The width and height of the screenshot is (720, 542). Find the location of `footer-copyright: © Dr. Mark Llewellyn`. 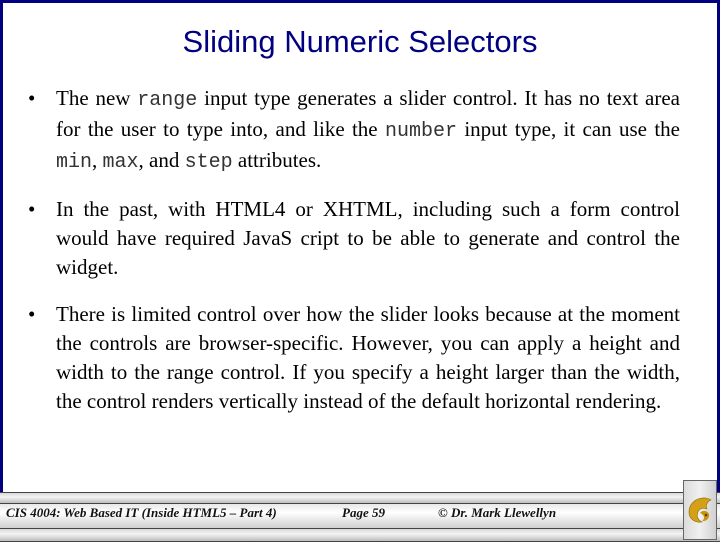

footer-copyright: © Dr. Mark Llewellyn is located at coordinates (497, 512).